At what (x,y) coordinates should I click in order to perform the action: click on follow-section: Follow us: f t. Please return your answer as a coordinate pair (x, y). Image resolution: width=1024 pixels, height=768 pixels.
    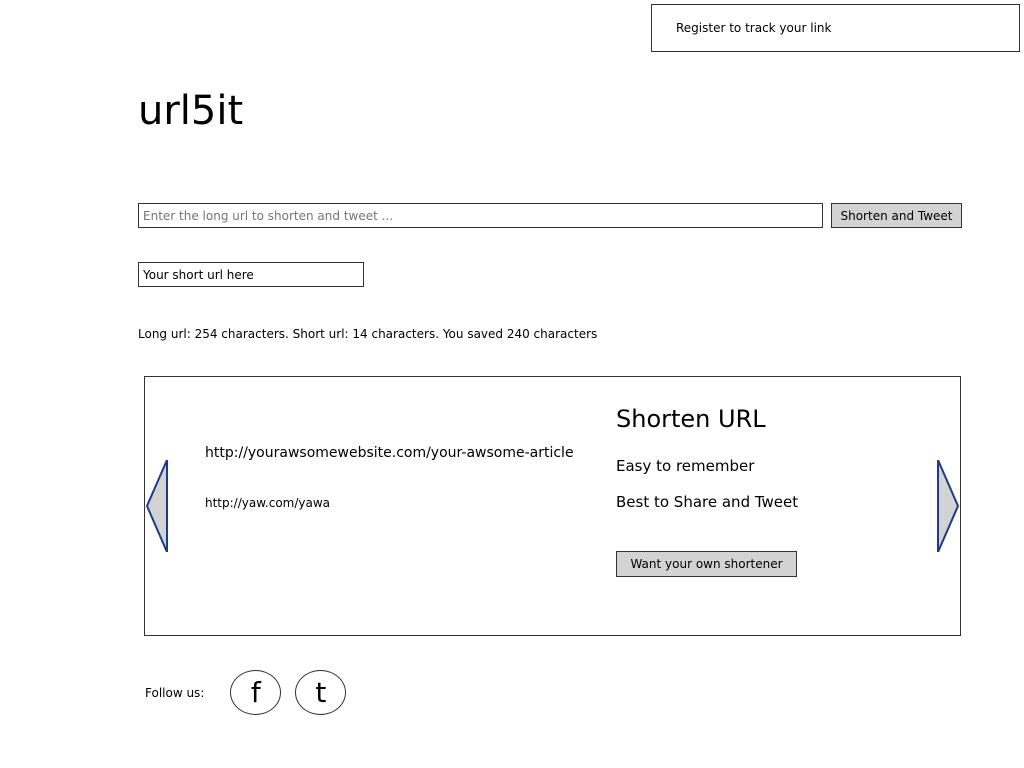
    Looking at the image, I should click on (246, 692).